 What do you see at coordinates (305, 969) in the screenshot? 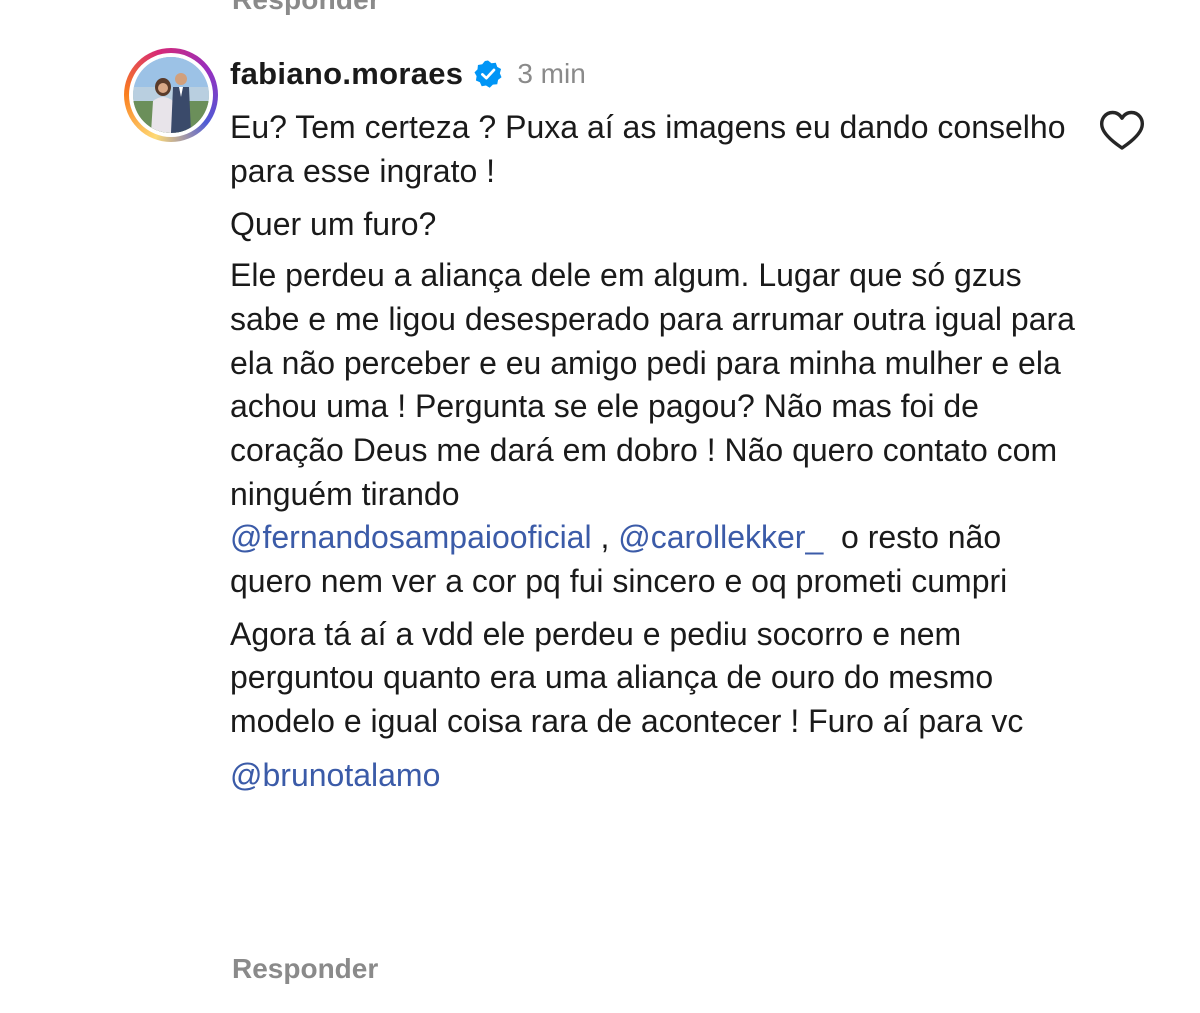
I see `reply-button: Responder` at bounding box center [305, 969].